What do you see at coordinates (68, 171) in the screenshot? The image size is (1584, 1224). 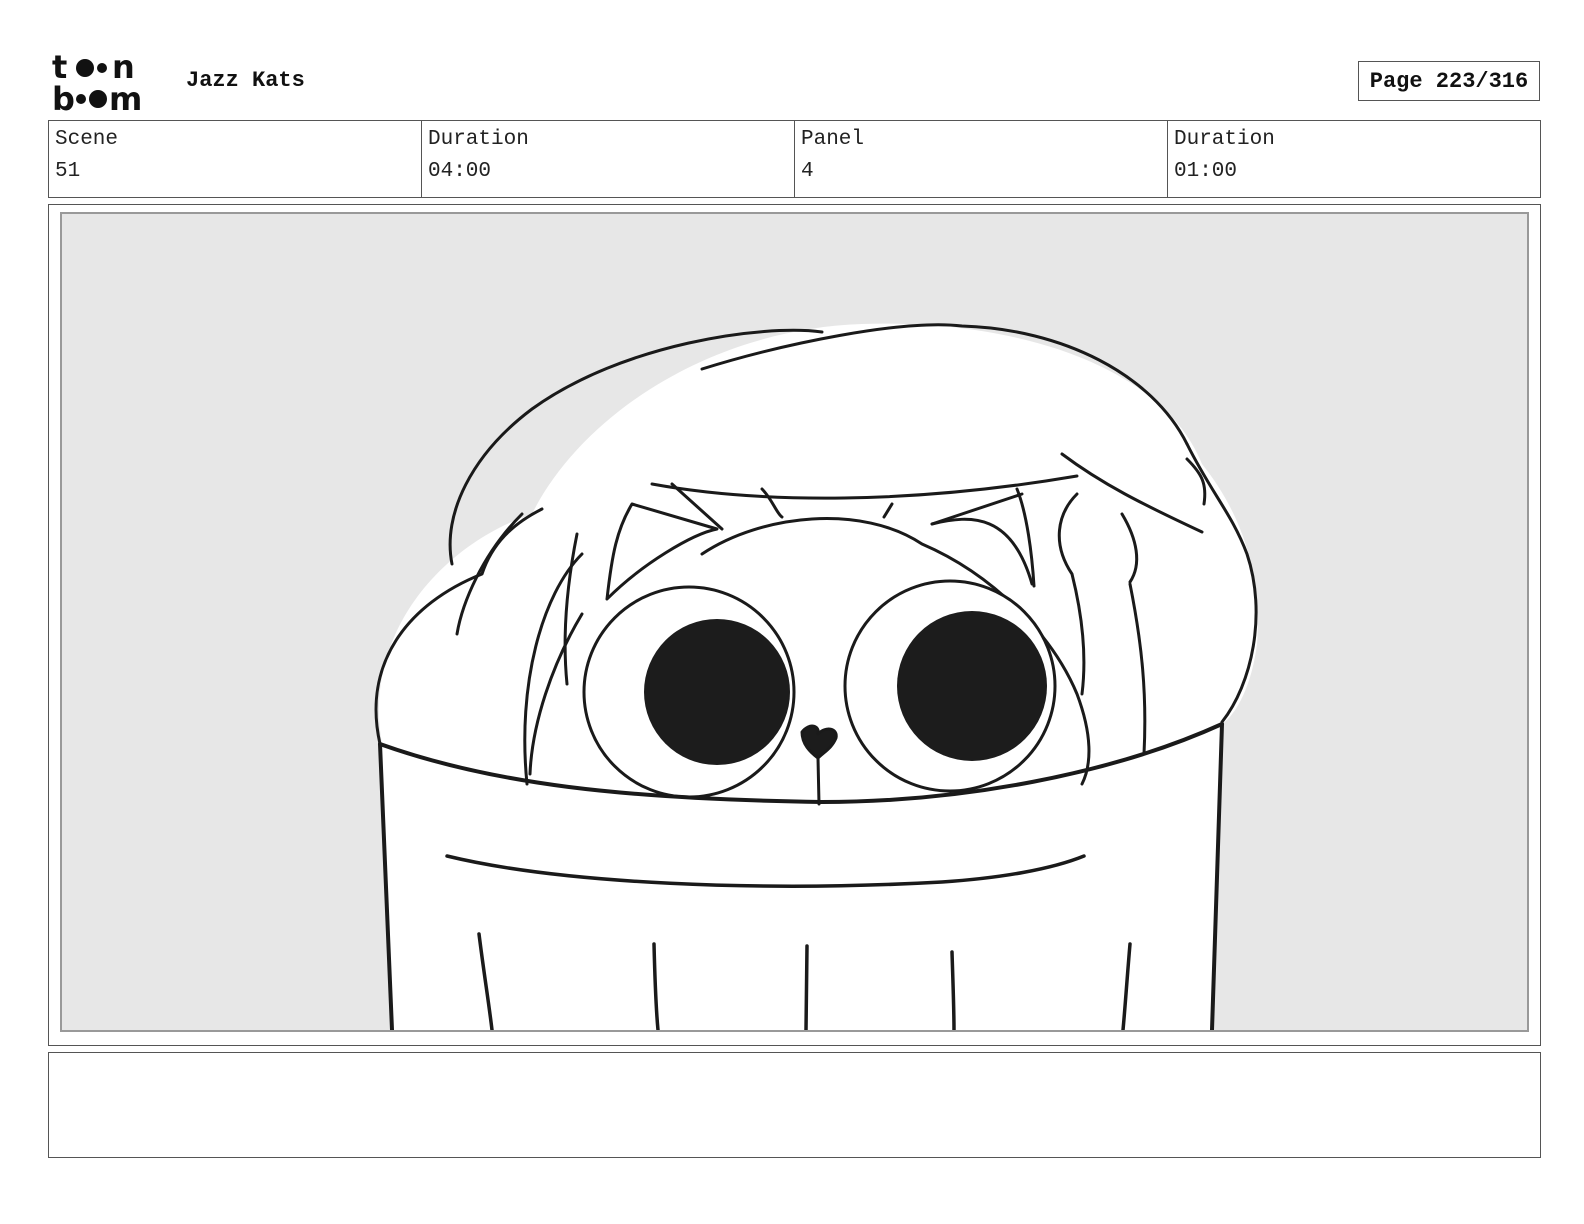 I see `scene-value: 51` at bounding box center [68, 171].